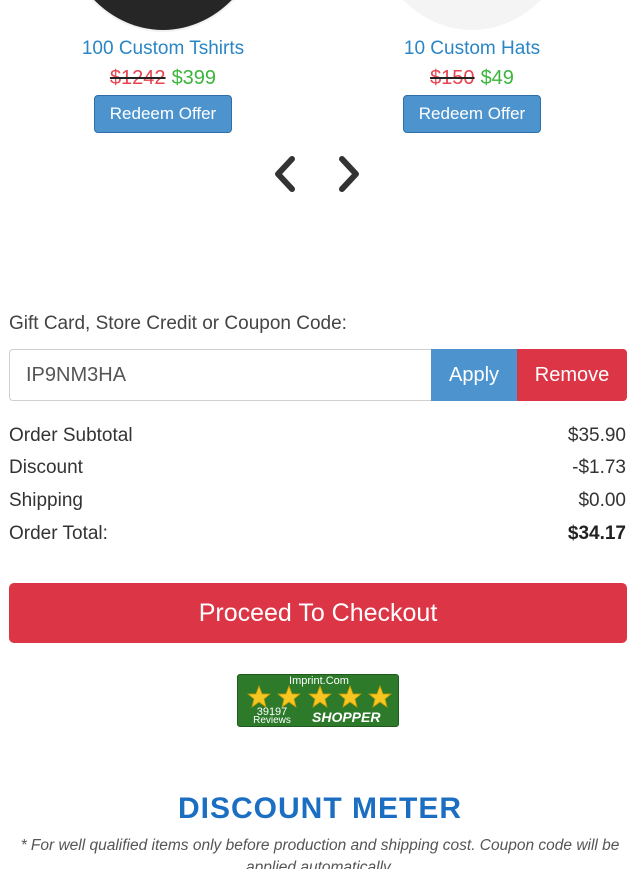 This screenshot has width=640, height=869. I want to click on coupon-code-input, so click(220, 375).